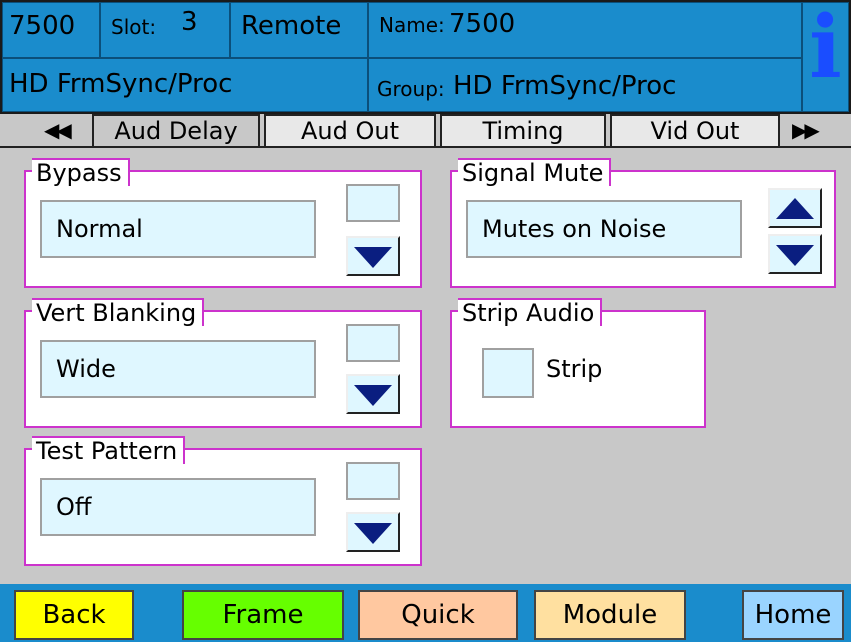 This screenshot has width=851, height=642. I want to click on group-value: HD FrmSync/Proc, so click(565, 86).